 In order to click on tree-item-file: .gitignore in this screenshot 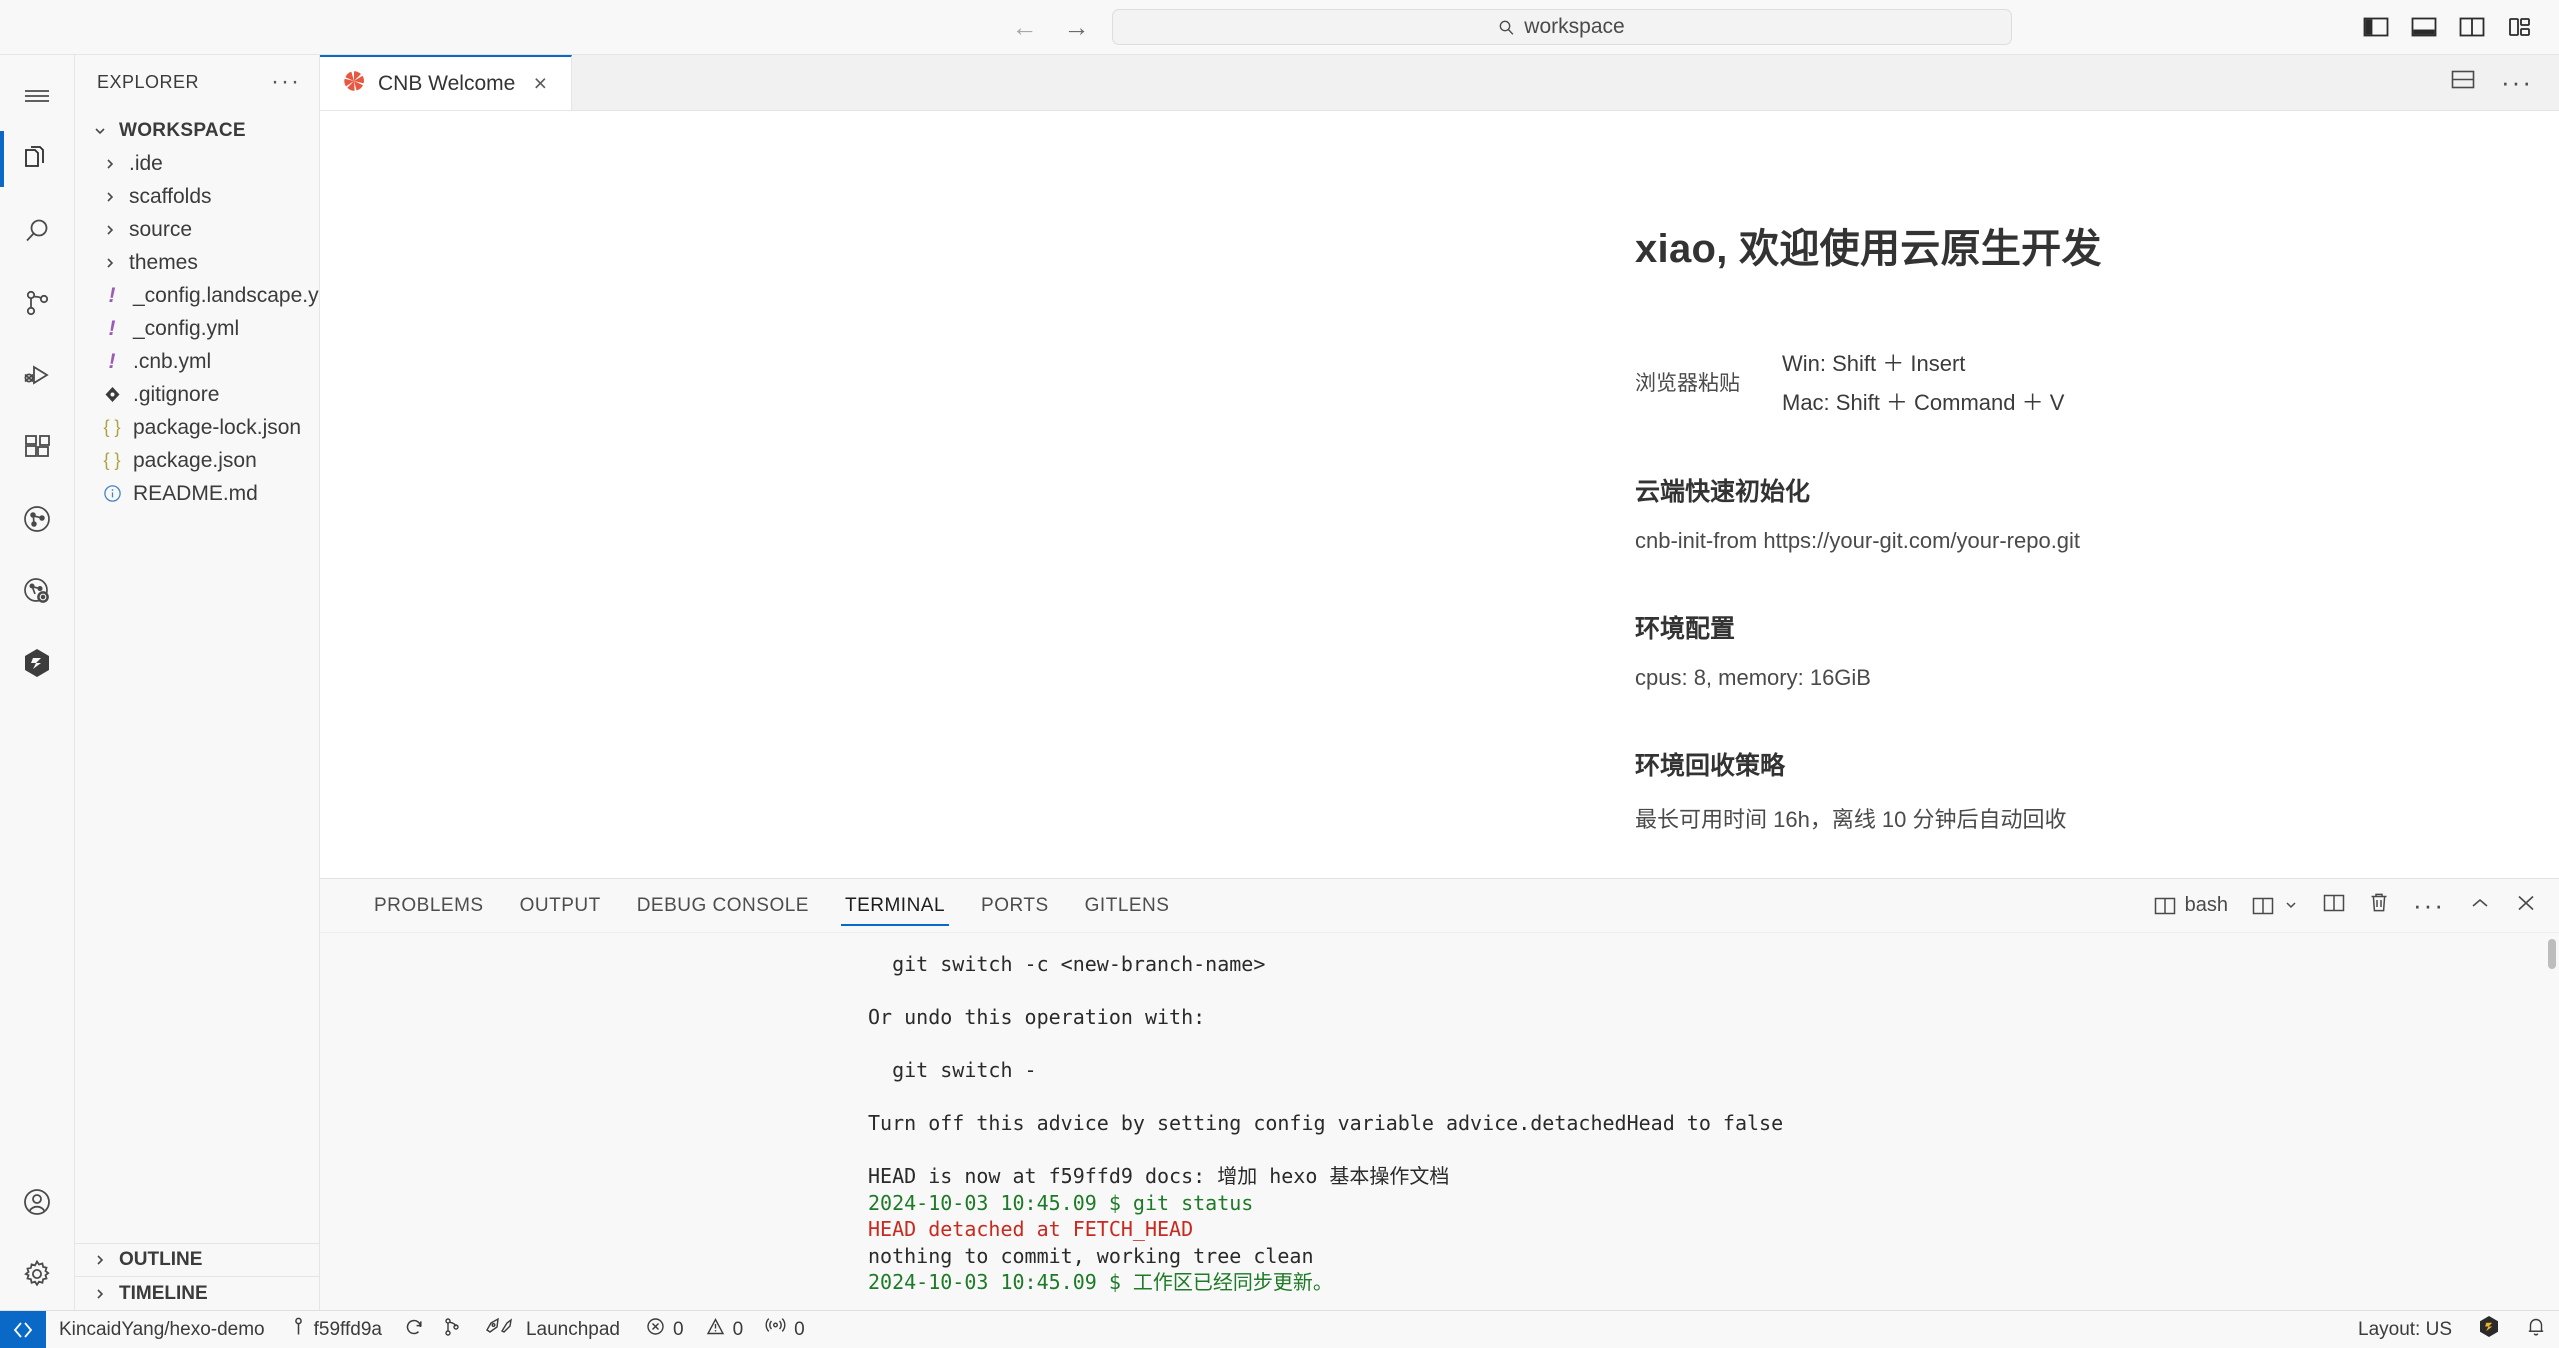, I will do `click(197, 394)`.